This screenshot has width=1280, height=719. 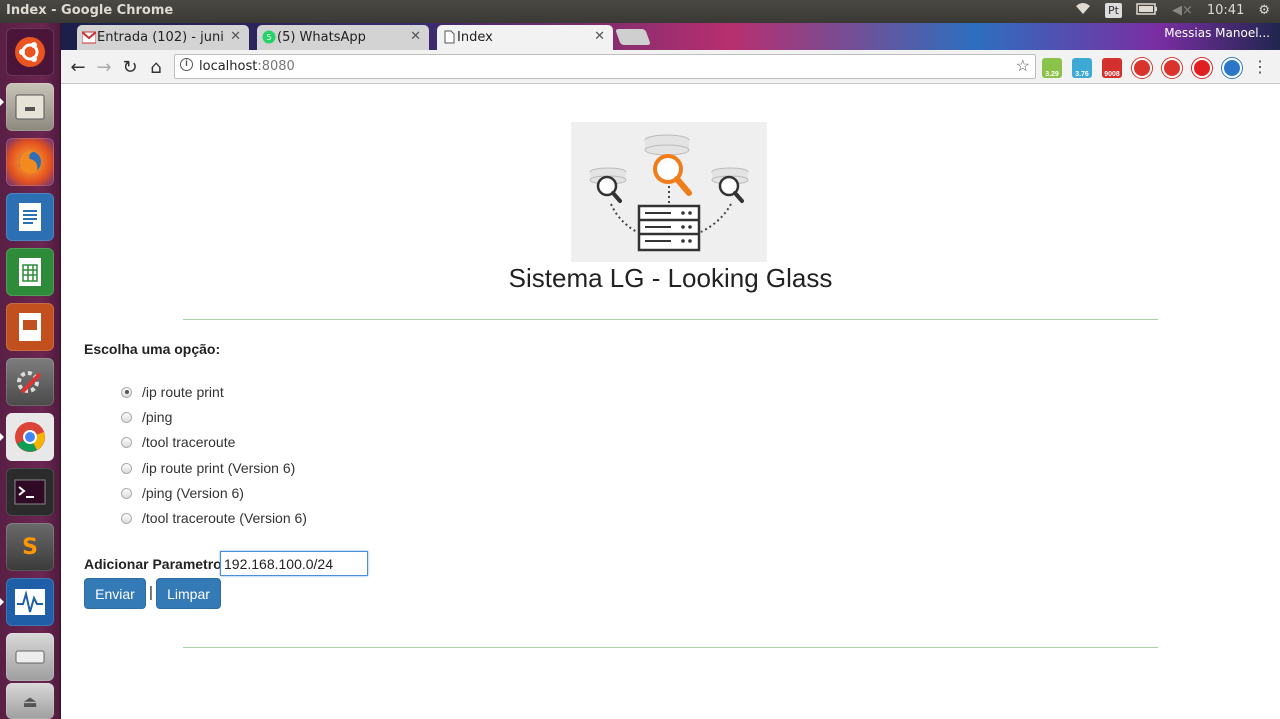 I want to click on whatsapp-icon: 5, so click(x=269, y=37).